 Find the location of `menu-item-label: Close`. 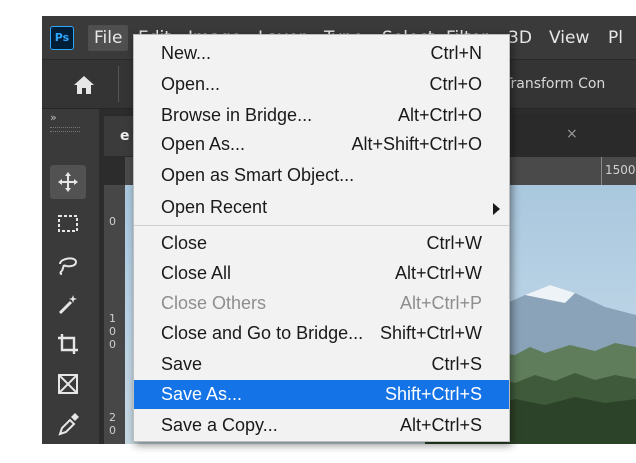

menu-item-label: Close is located at coordinates (184, 243).